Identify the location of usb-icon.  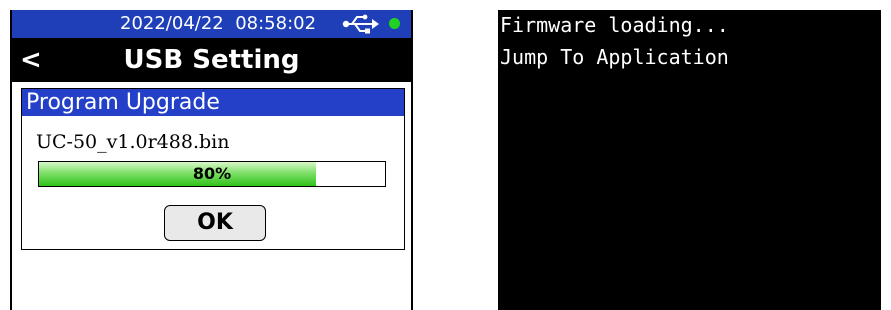
(360, 24).